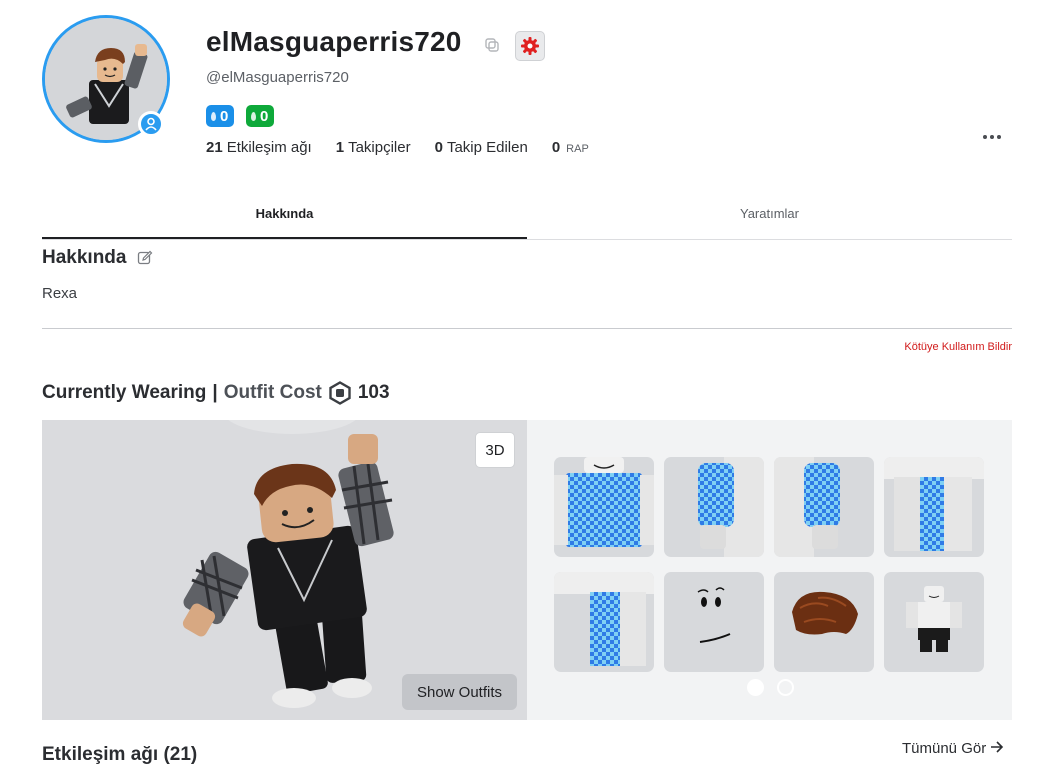 The width and height of the screenshot is (1064, 781). What do you see at coordinates (340, 147) in the screenshot?
I see `stat-value: 1` at bounding box center [340, 147].